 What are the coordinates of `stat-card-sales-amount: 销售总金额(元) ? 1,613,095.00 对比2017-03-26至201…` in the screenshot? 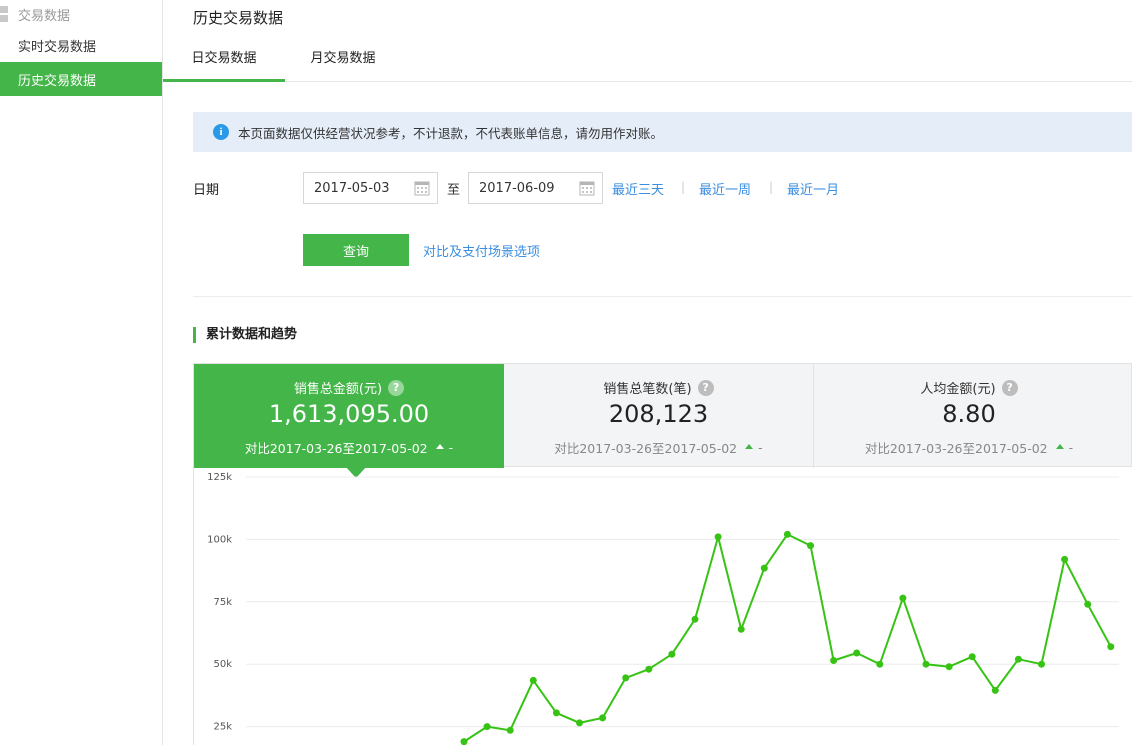 It's located at (349, 416).